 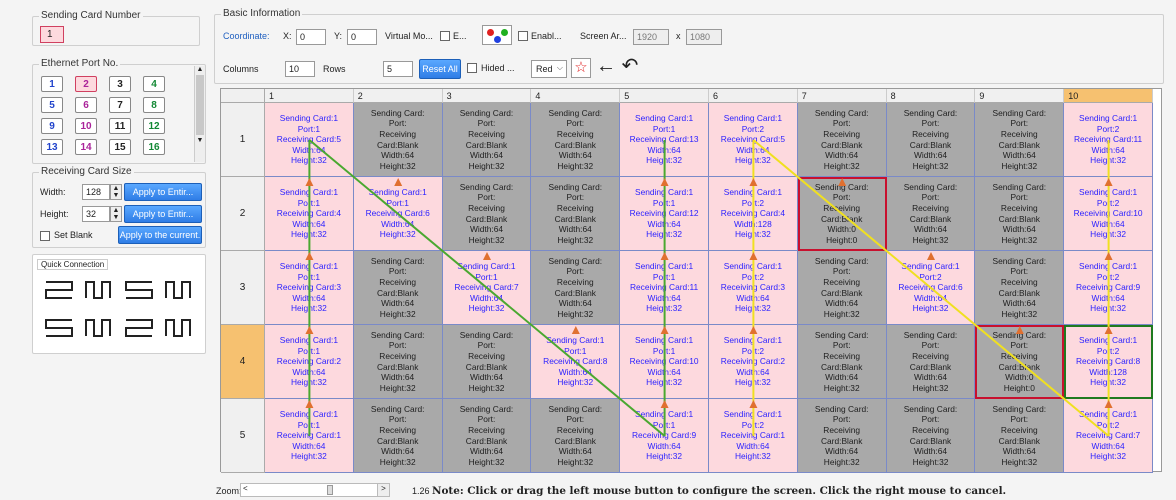 I want to click on port-scrollbar: ▲ ▼, so click(x=199, y=114).